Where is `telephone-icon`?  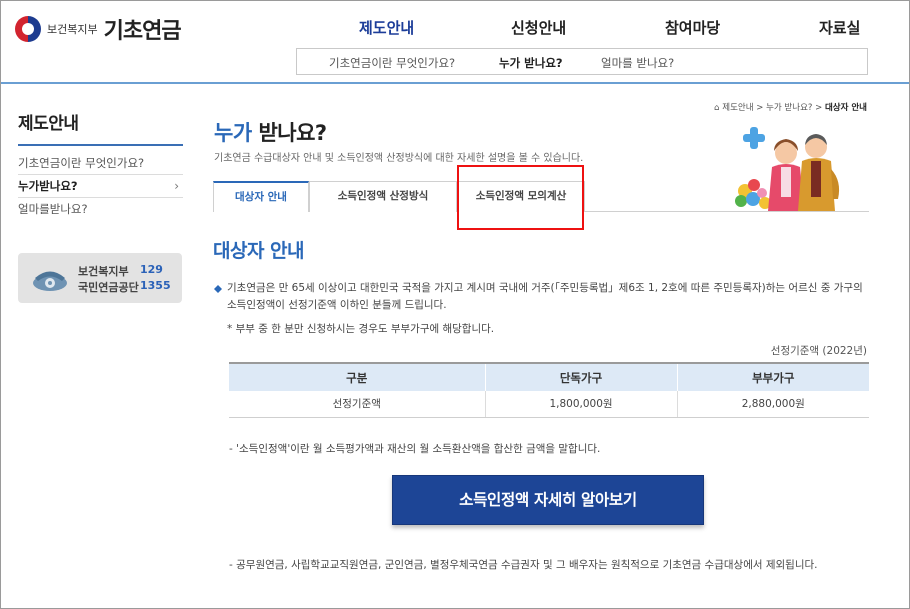 telephone-icon is located at coordinates (50, 281).